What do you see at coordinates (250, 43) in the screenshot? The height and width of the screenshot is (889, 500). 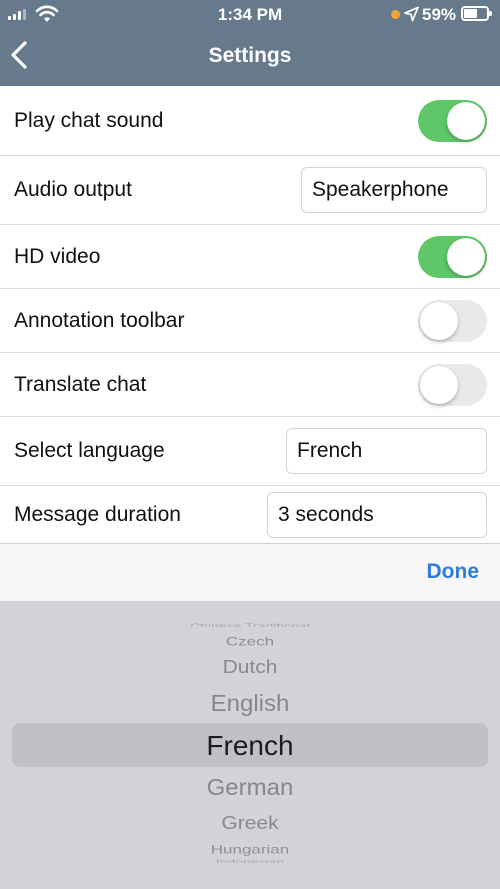 I see `header-bar: 1:34 PM 59% Settings` at bounding box center [250, 43].